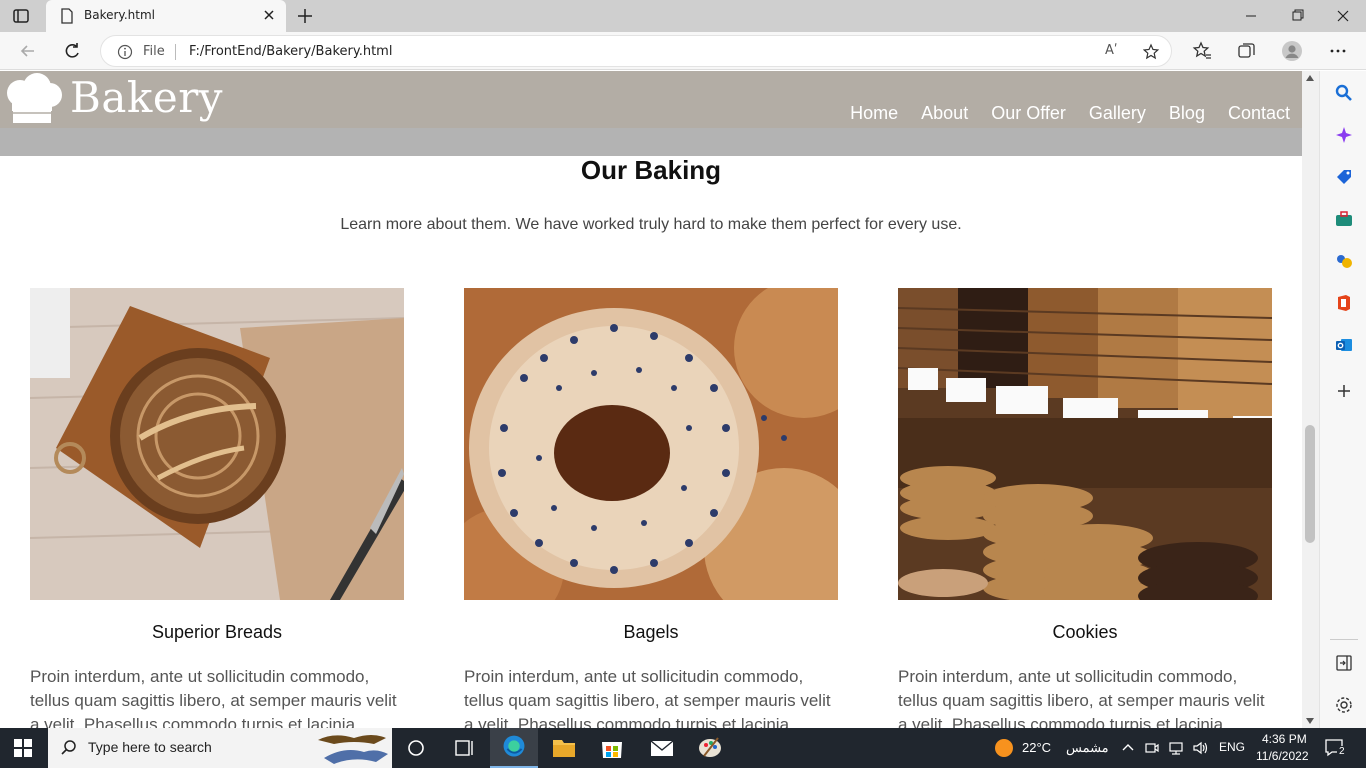 The width and height of the screenshot is (1366, 768). Describe the element at coordinates (1310, 484) in the screenshot. I see `scroll-thumb` at that location.